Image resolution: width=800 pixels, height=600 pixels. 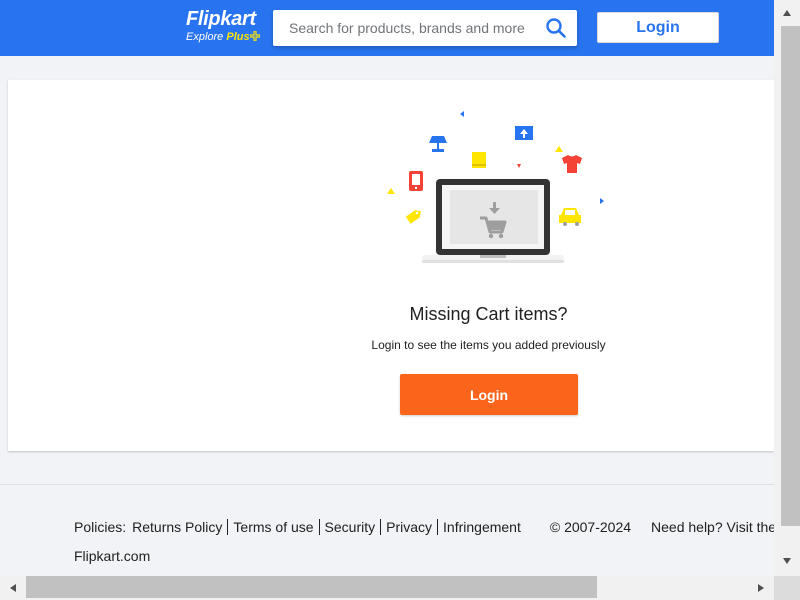 I want to click on logo-tagline: Explore Plus, so click(x=225, y=37).